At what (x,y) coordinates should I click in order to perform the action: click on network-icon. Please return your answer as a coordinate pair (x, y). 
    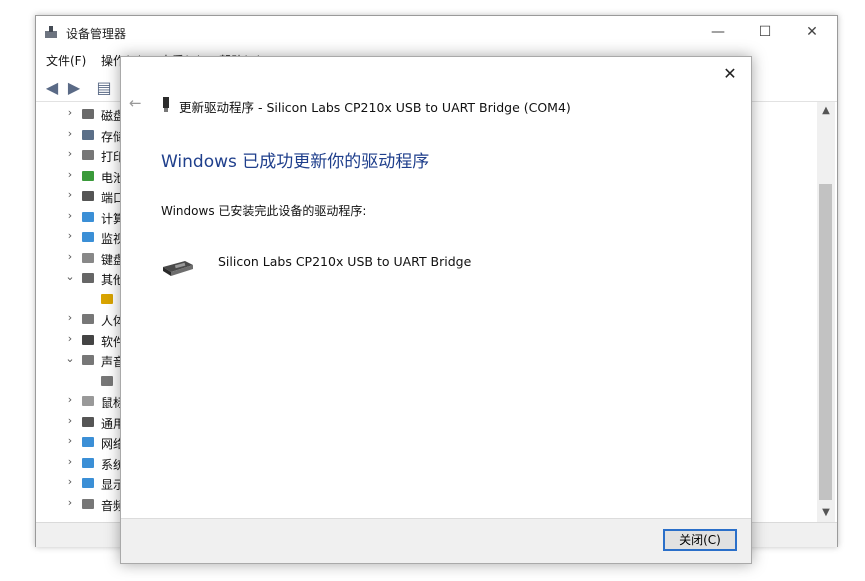
    Looking at the image, I should click on (88, 442).